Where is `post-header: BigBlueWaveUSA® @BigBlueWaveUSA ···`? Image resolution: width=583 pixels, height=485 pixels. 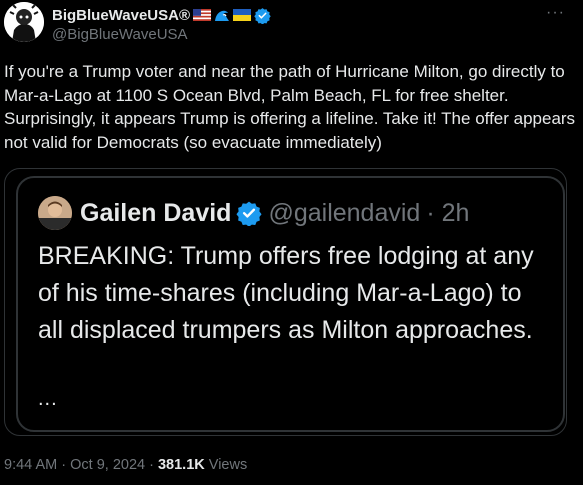
post-header: BigBlueWaveUSA® @BigBlueWaveUSA ··· is located at coordinates (289, 25).